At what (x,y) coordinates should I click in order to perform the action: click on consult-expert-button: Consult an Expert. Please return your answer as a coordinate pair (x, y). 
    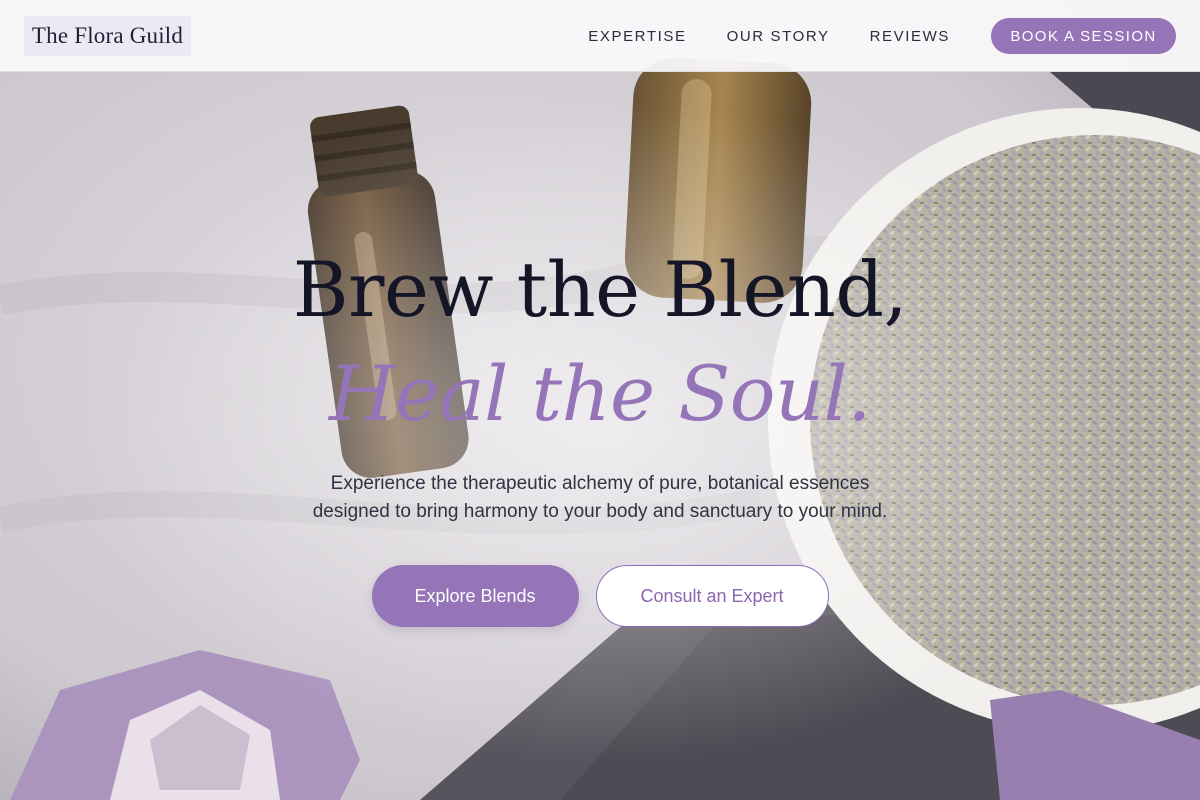
    Looking at the image, I should click on (712, 596).